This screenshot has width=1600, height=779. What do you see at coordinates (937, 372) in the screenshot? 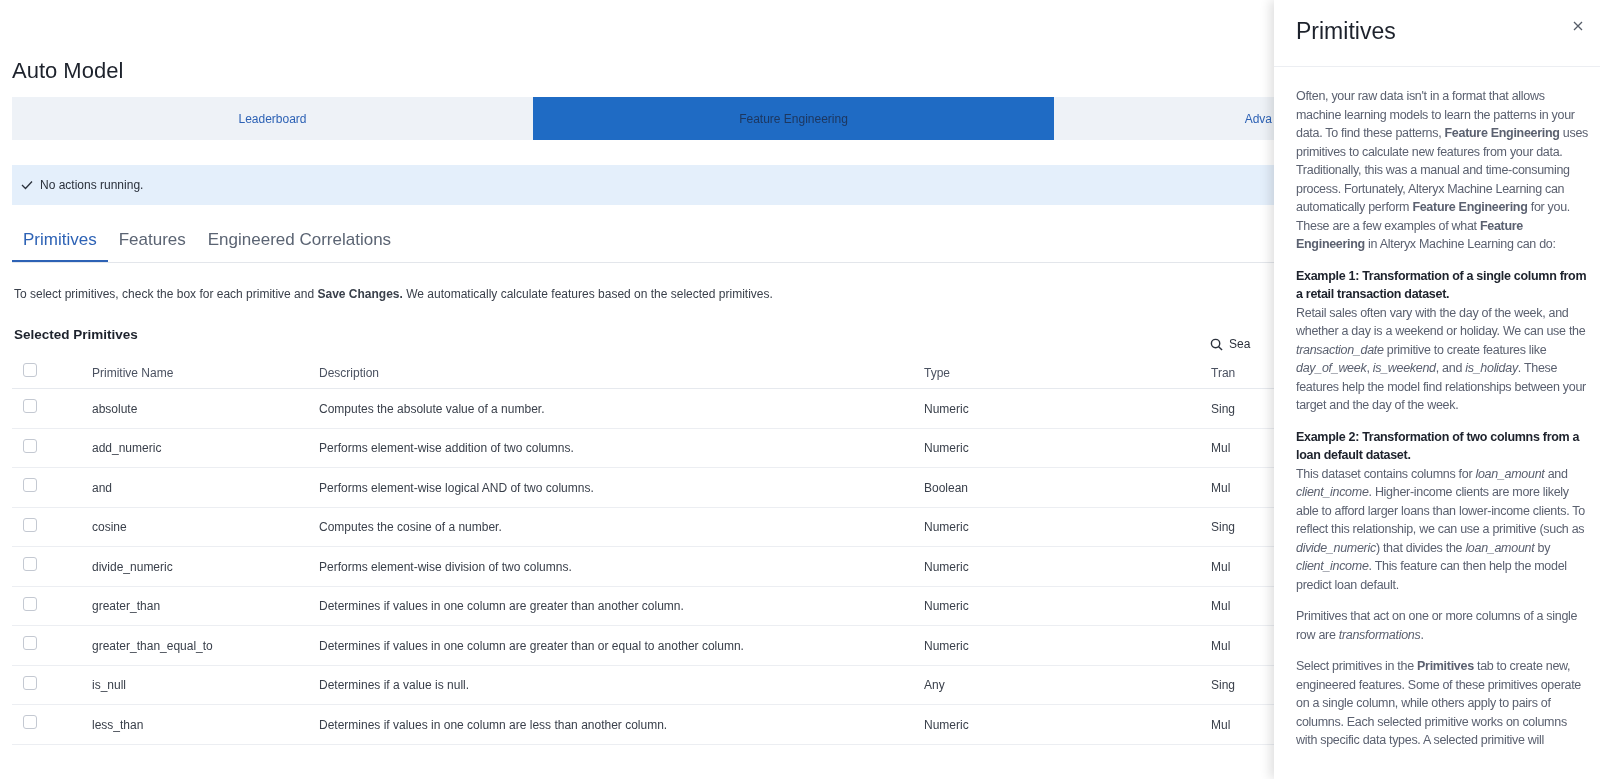
I see `column-header: Type` at bounding box center [937, 372].